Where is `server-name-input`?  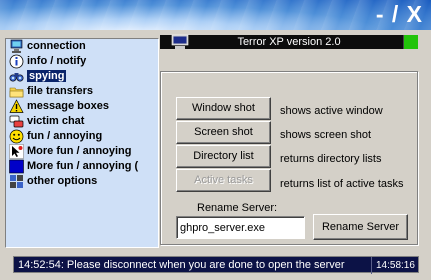 server-name-input is located at coordinates (240, 227).